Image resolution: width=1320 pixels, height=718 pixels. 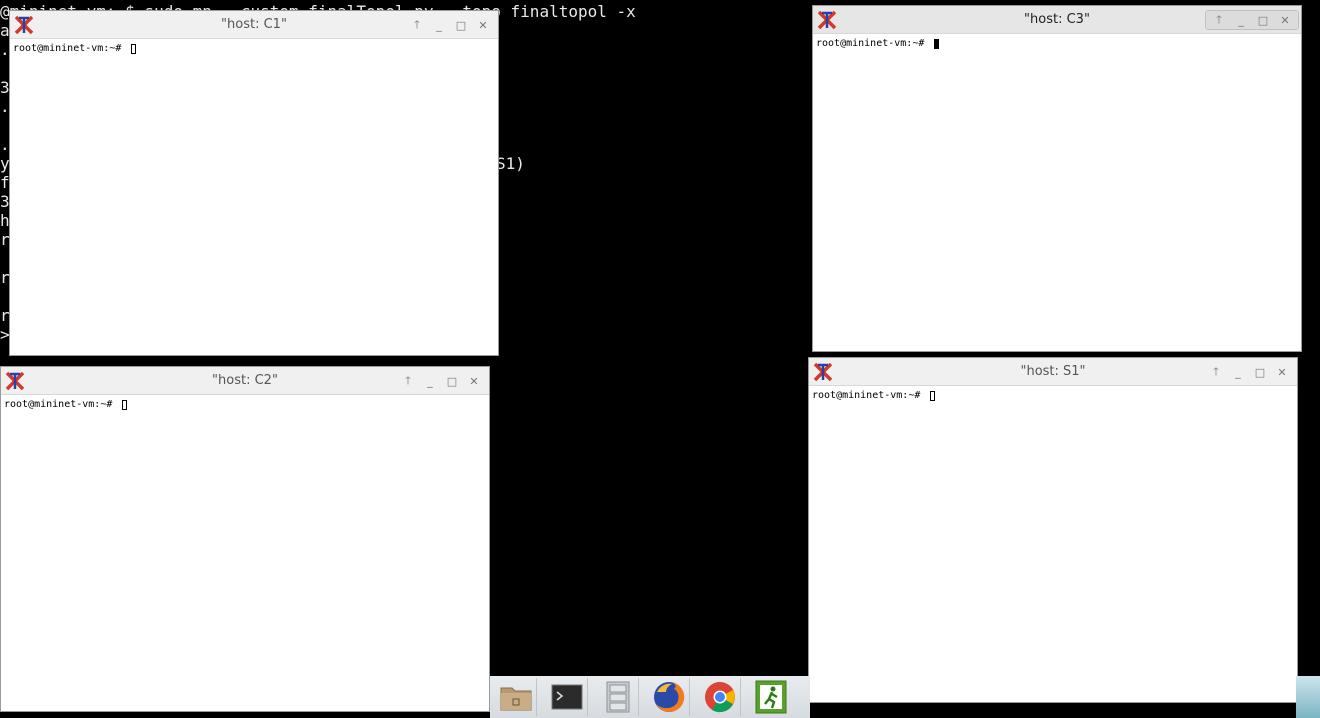 I want to click on taskbar, so click(x=650, y=697).